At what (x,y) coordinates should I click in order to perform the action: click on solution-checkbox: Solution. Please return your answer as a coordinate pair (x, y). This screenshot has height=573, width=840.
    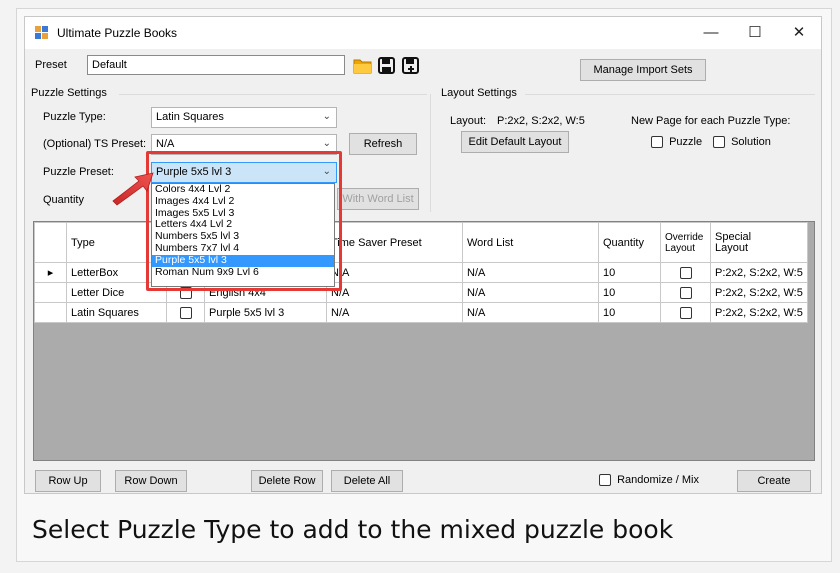
    Looking at the image, I should click on (742, 142).